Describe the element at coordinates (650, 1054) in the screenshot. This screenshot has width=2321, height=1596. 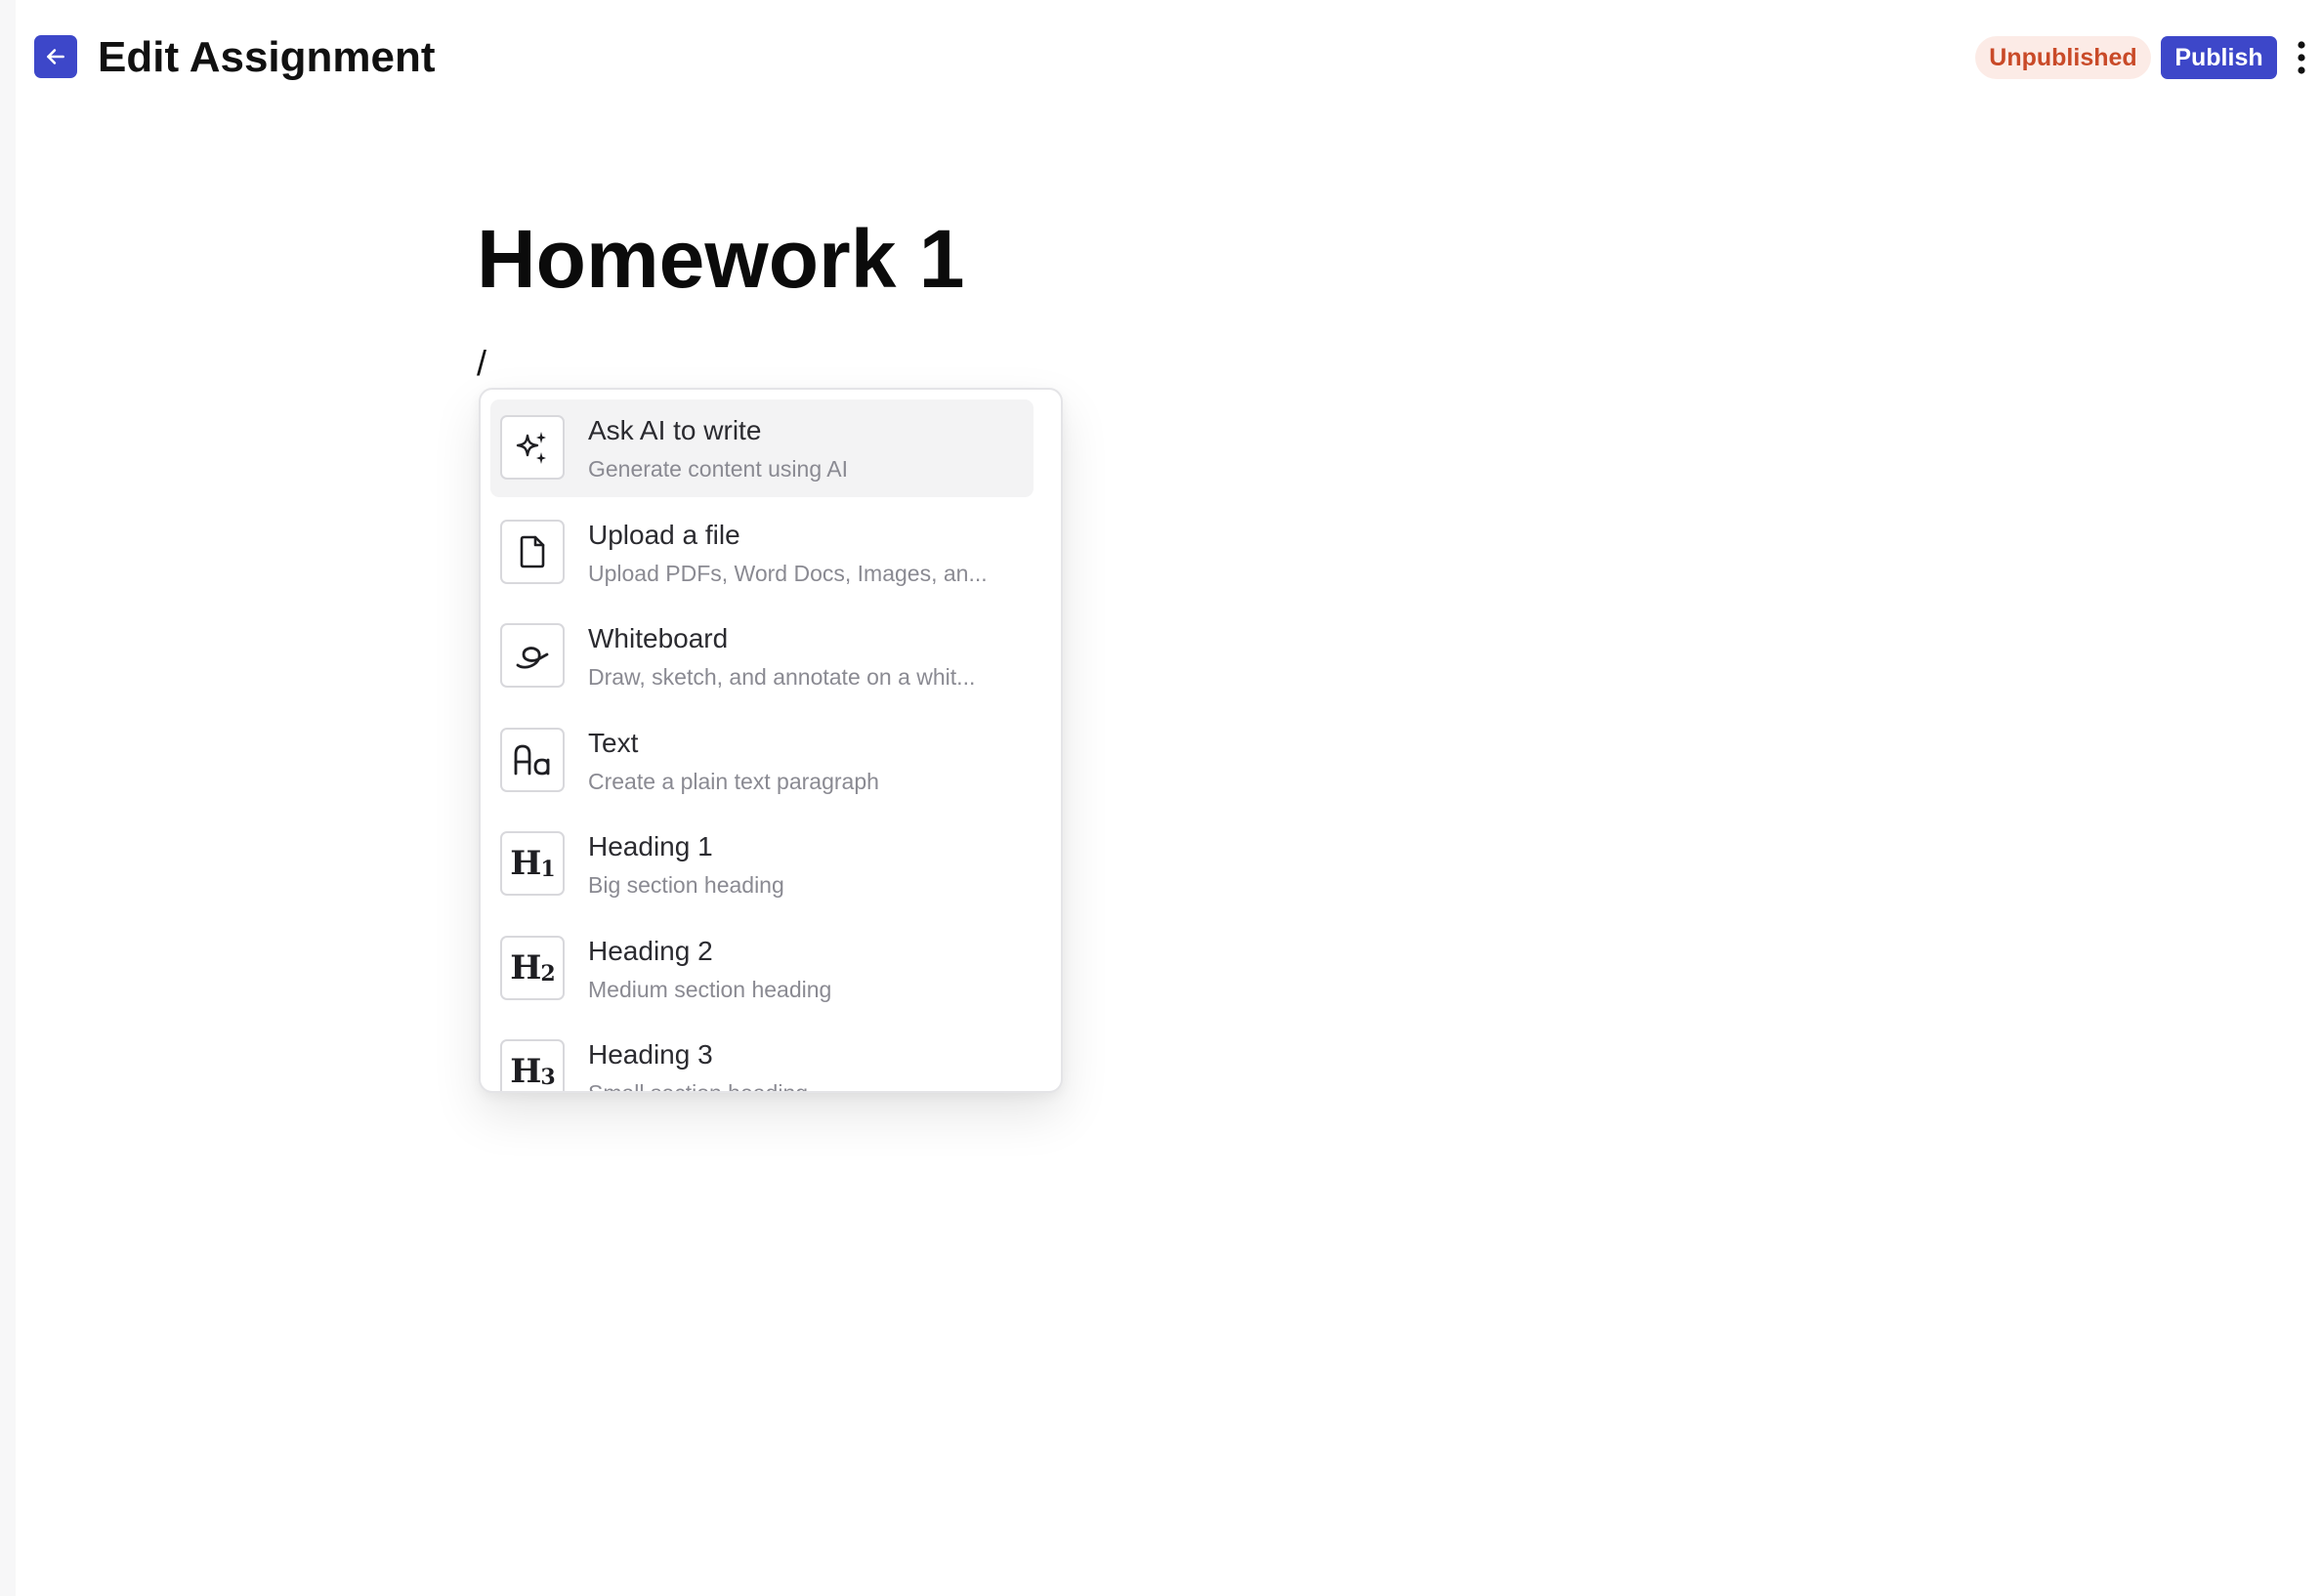
I see `menu-item-title: Heading 3` at that location.